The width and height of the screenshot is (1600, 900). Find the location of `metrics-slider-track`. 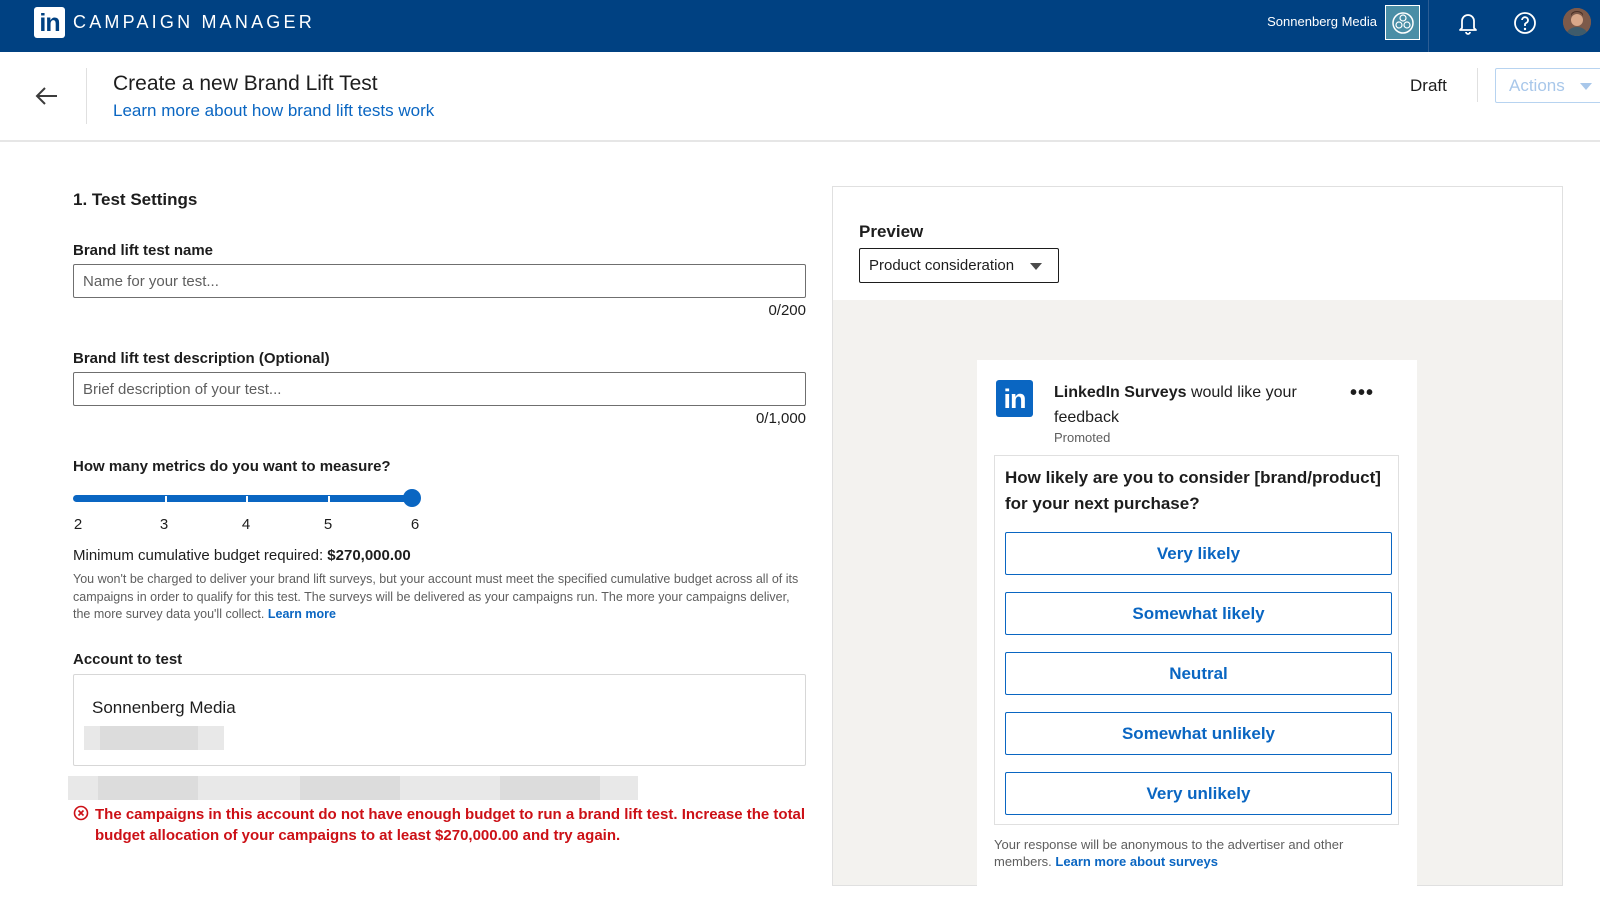

metrics-slider-track is located at coordinates (243, 498).